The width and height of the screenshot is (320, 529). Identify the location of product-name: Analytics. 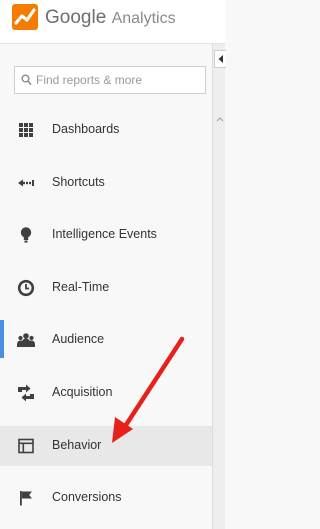
(143, 18).